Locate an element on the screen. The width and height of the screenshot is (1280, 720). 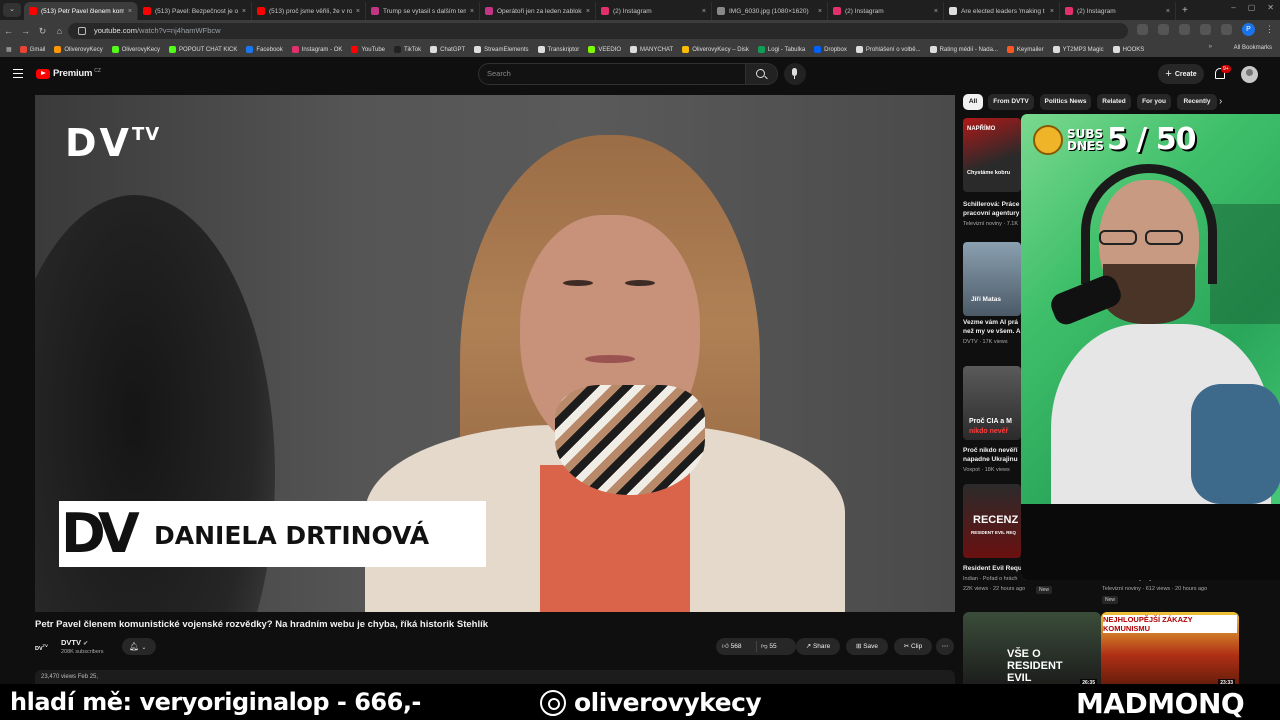
kebab-menu-icon: ⋮ is located at coordinates (1269, 30).